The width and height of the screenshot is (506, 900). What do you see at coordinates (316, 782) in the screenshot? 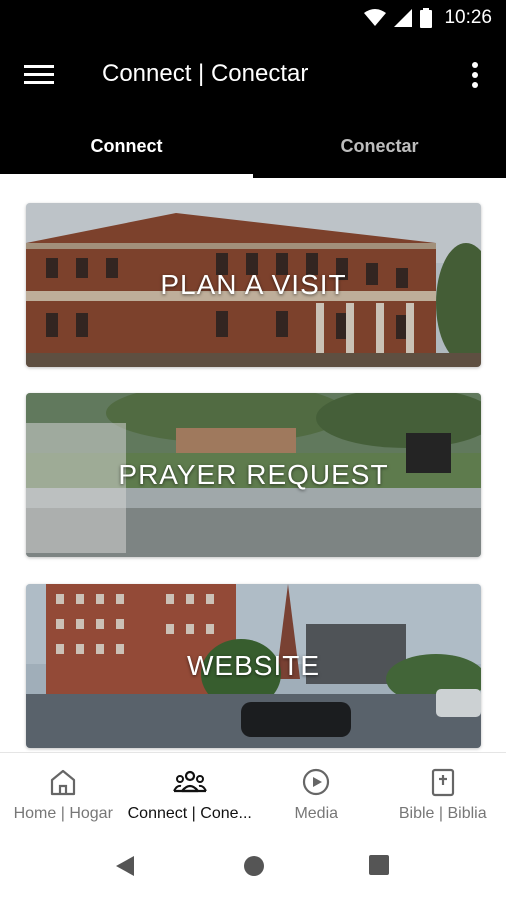
I see `play-circle-icon` at bounding box center [316, 782].